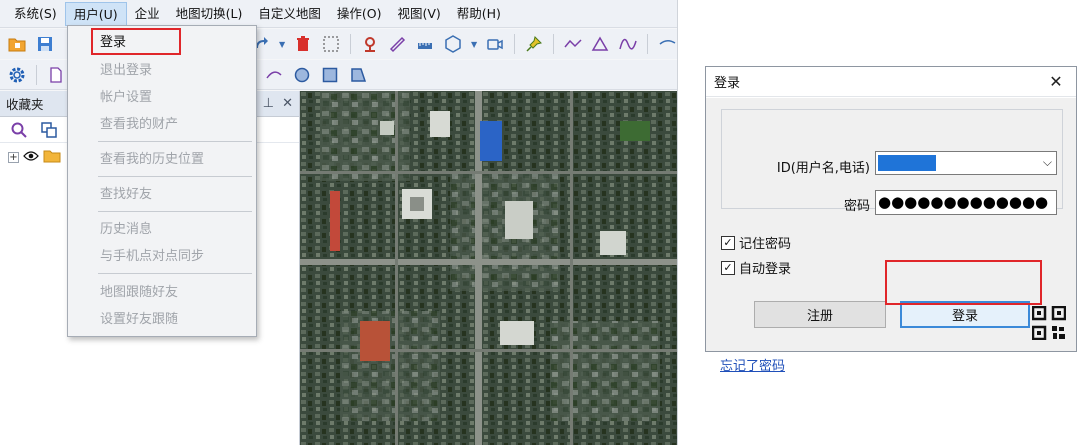 The image size is (1080, 445). Describe the element at coordinates (35, 14) in the screenshot. I see `menu-system: 系统(S)` at that location.